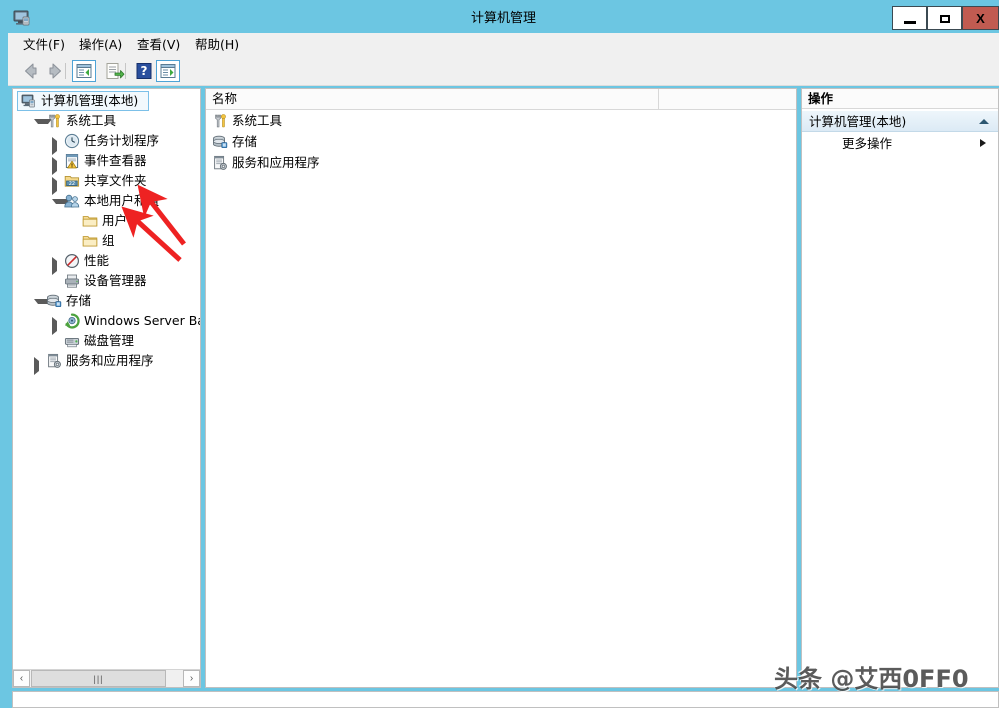 The image size is (999, 712). I want to click on tree-item-services-and-applications: 服务和应用程序, so click(106, 363).